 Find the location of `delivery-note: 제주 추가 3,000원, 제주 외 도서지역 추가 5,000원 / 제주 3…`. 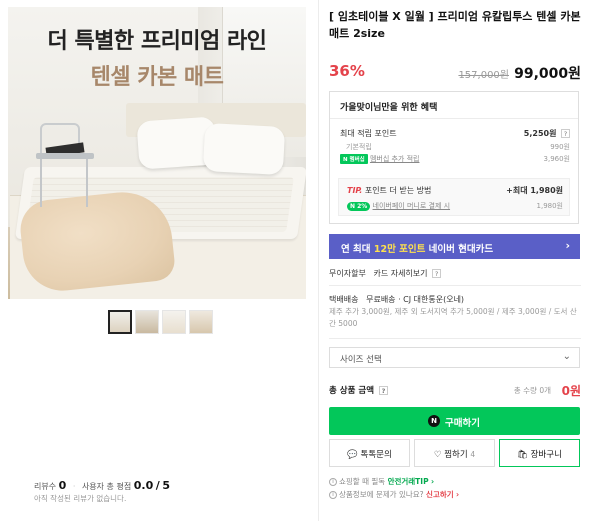

delivery-note: 제주 추가 3,000원, 제주 외 도서지역 추가 5,000원 / 제주 3… is located at coordinates (453, 317).